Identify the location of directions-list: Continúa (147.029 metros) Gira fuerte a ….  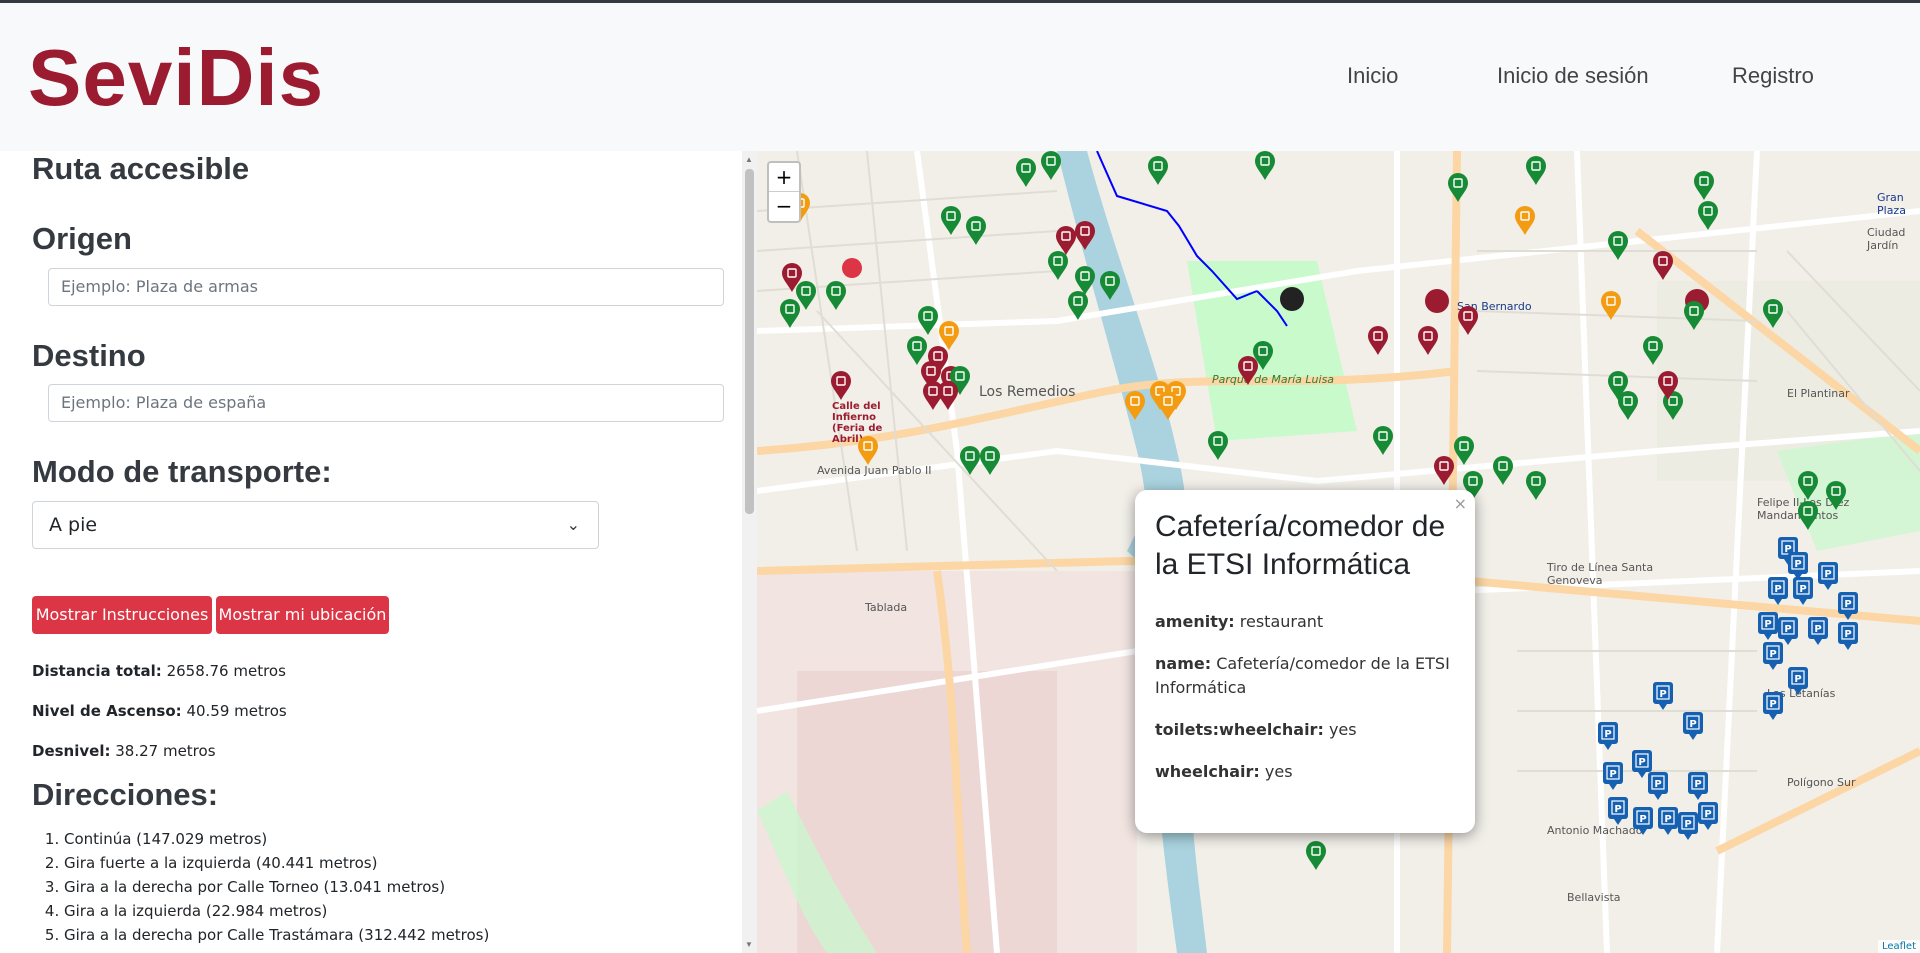
(276, 887).